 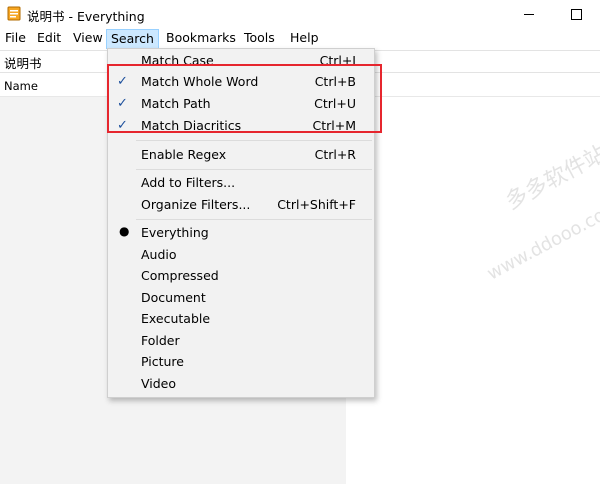 What do you see at coordinates (241, 361) in the screenshot?
I see `menu-item-filter-picture: Picture` at bounding box center [241, 361].